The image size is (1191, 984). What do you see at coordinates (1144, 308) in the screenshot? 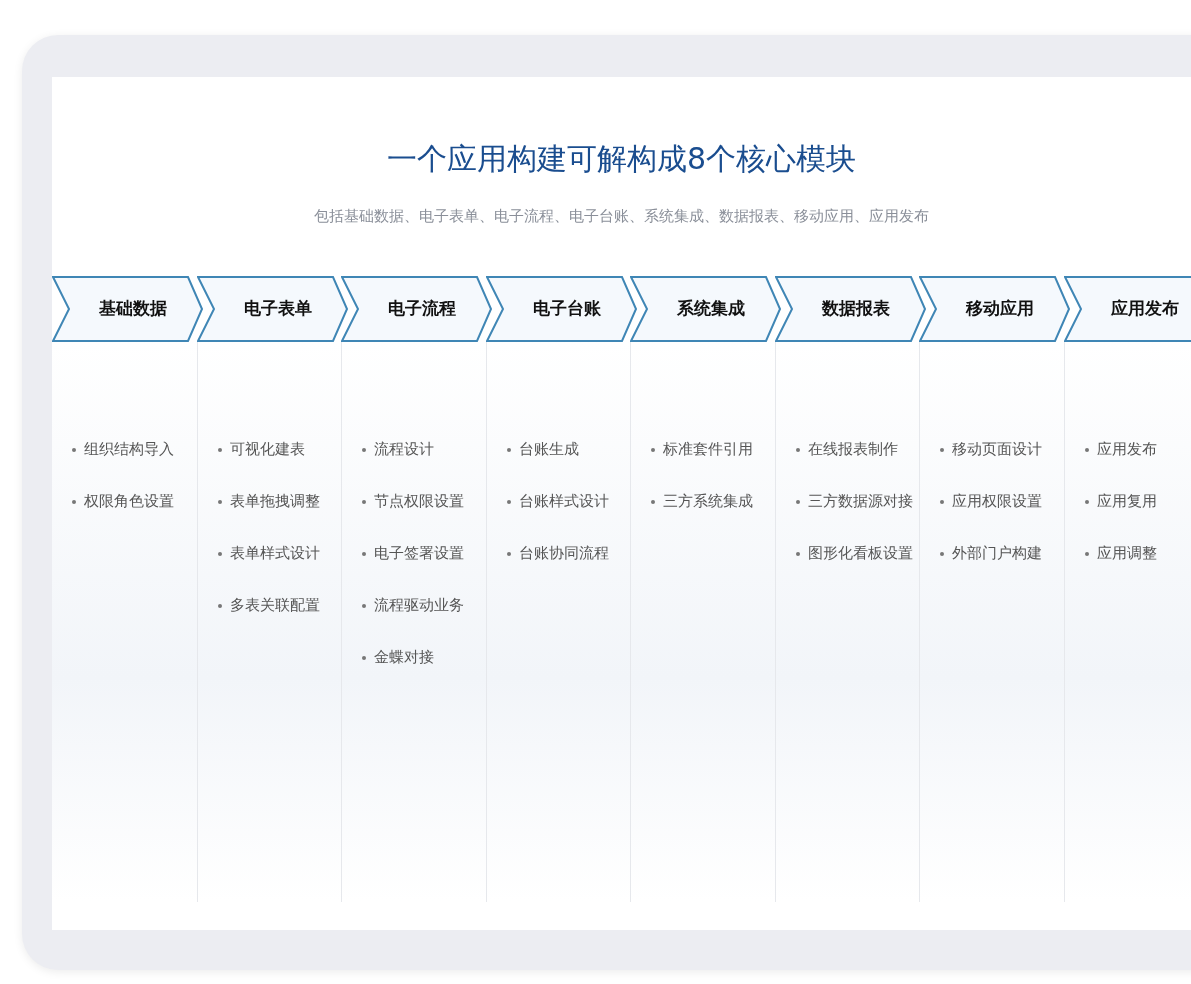
I see `step-title: 应用发布` at bounding box center [1144, 308].